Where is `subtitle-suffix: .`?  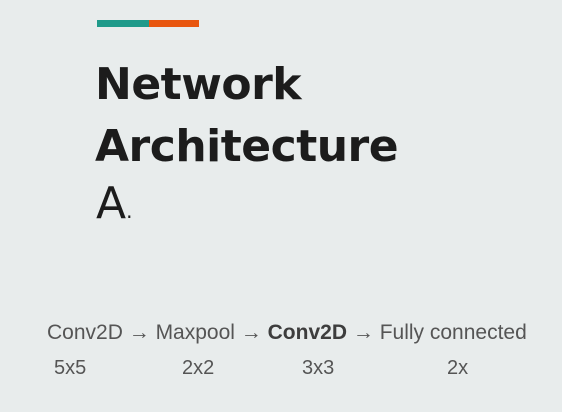
subtitle-suffix: . is located at coordinates (129, 211).